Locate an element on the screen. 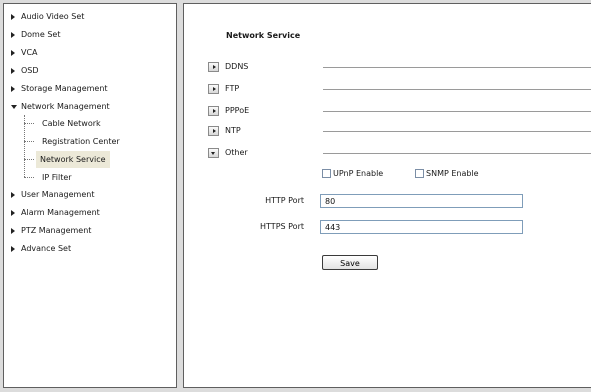 The image size is (591, 392). sidebar-item-label: Dome Set is located at coordinates (41, 34).